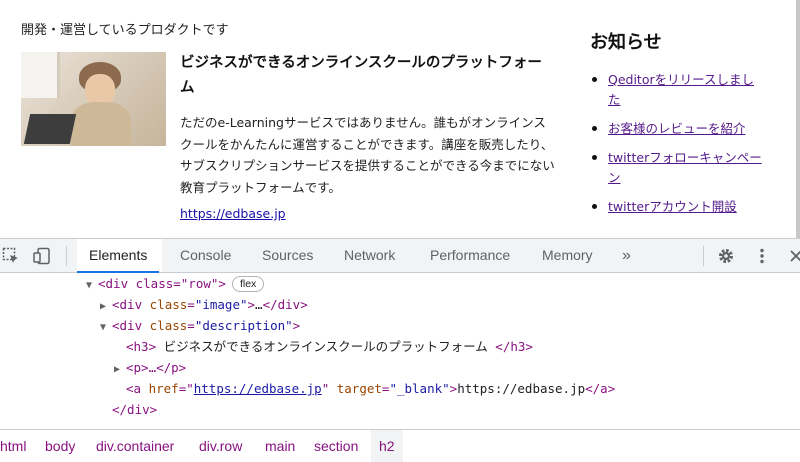  I want to click on gear-icon, so click(726, 256).